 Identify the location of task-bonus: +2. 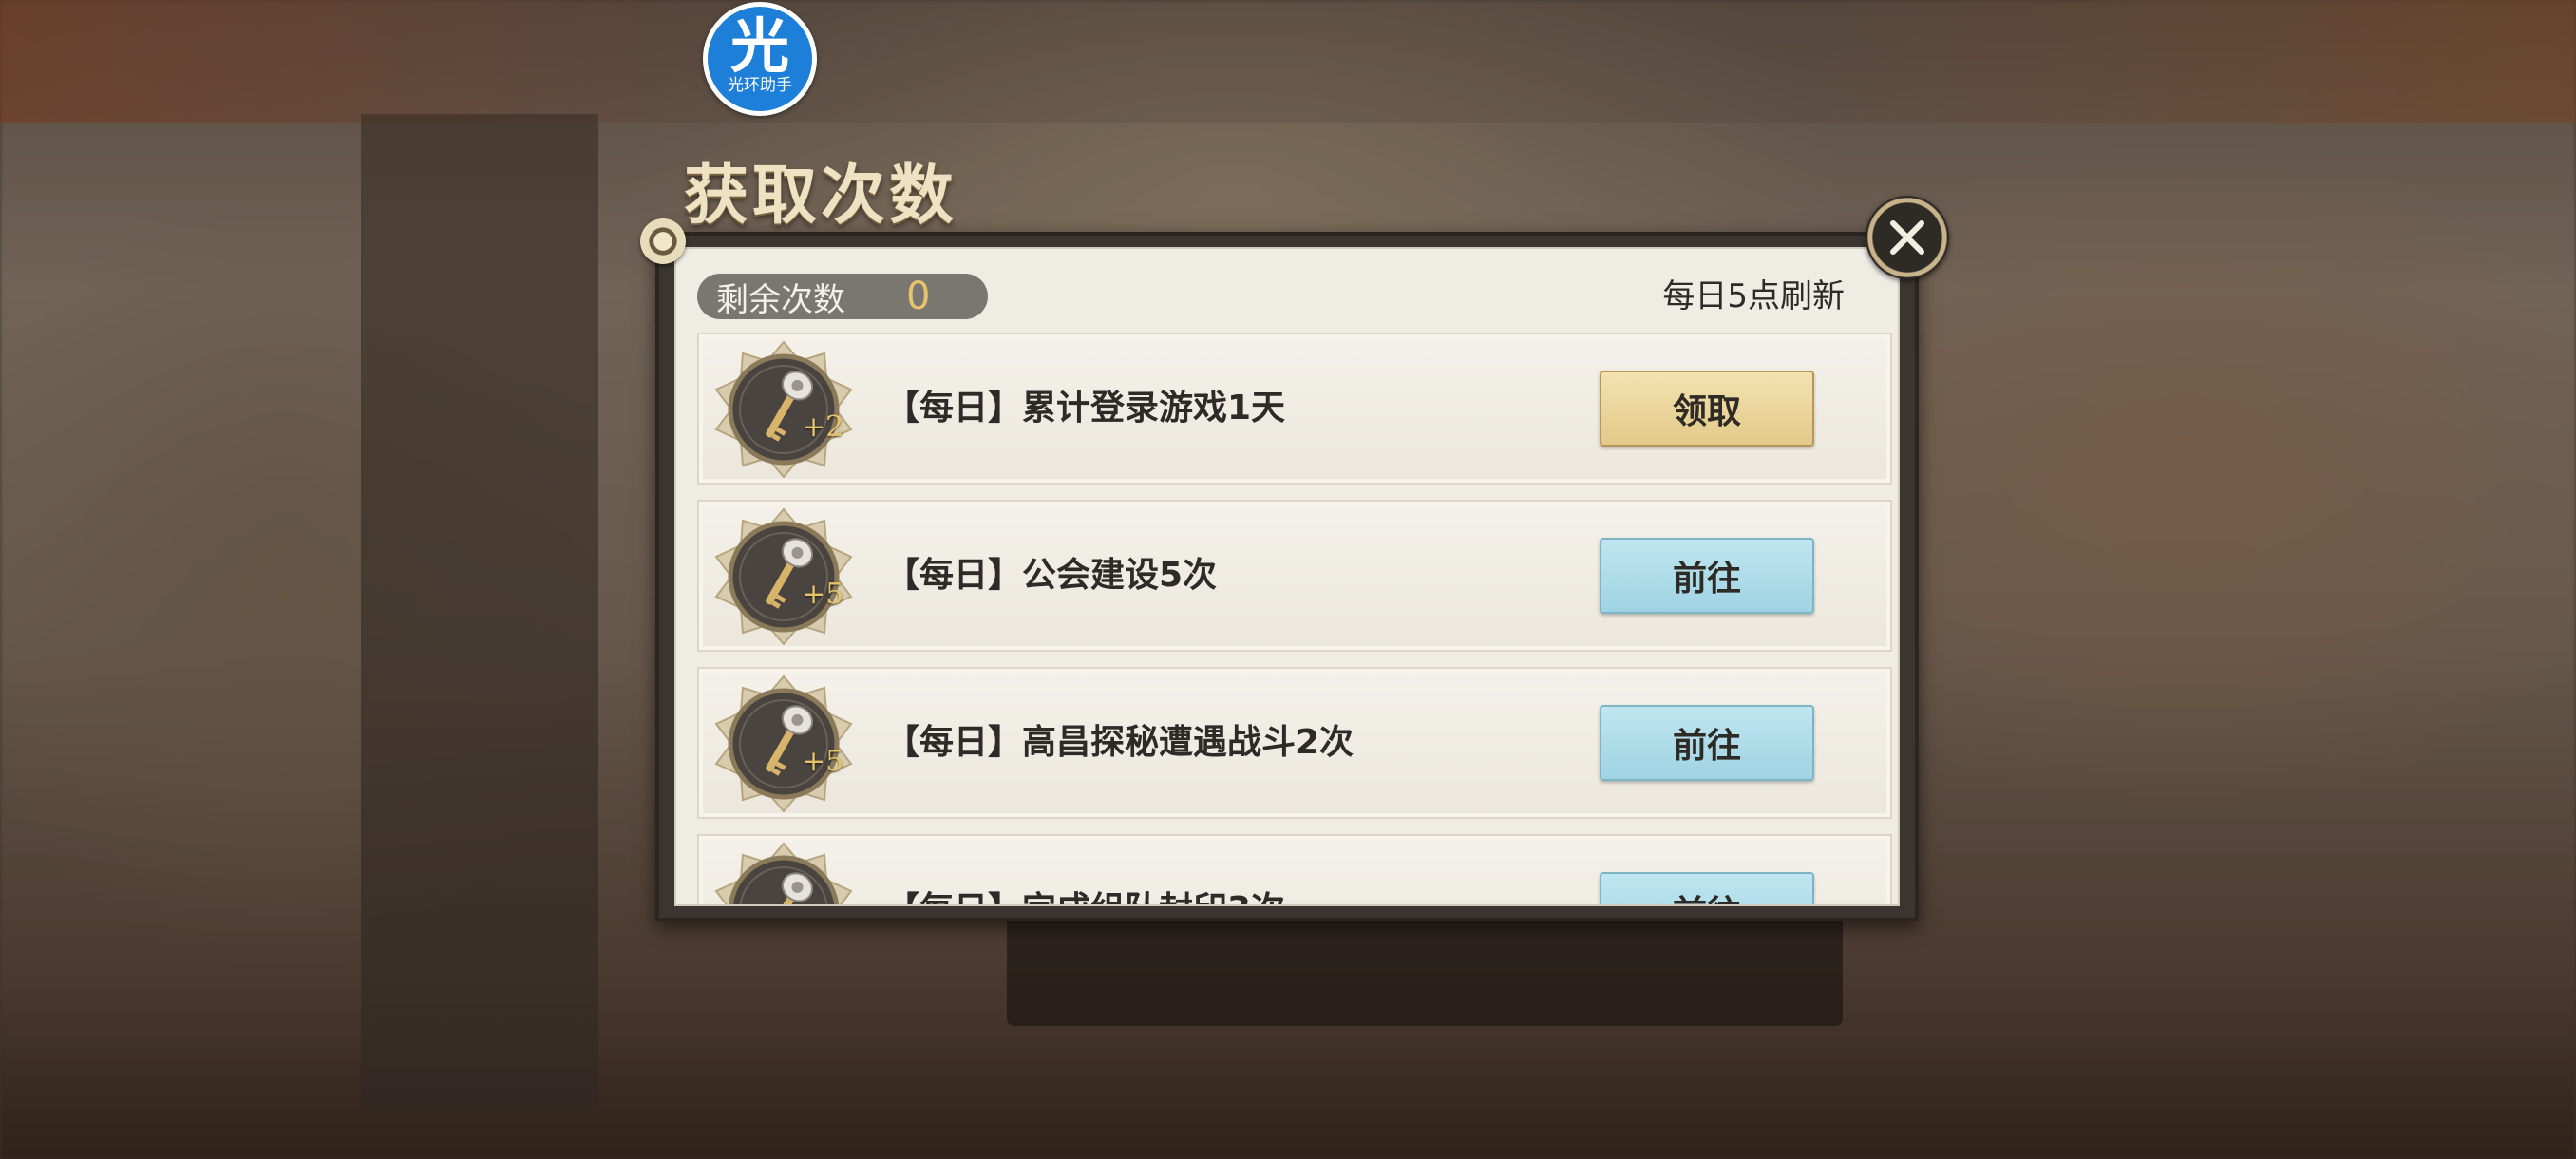
(823, 427).